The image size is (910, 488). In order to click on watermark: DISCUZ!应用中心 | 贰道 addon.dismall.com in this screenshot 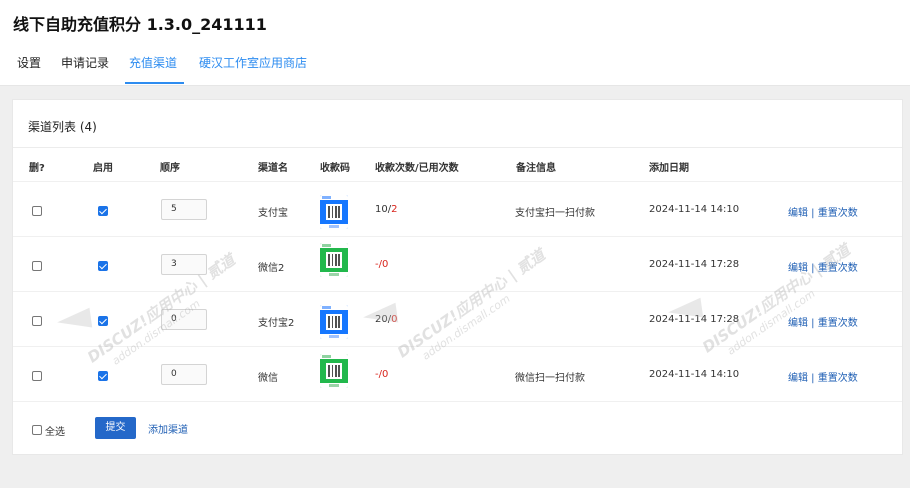, I will do `click(474, 308)`.